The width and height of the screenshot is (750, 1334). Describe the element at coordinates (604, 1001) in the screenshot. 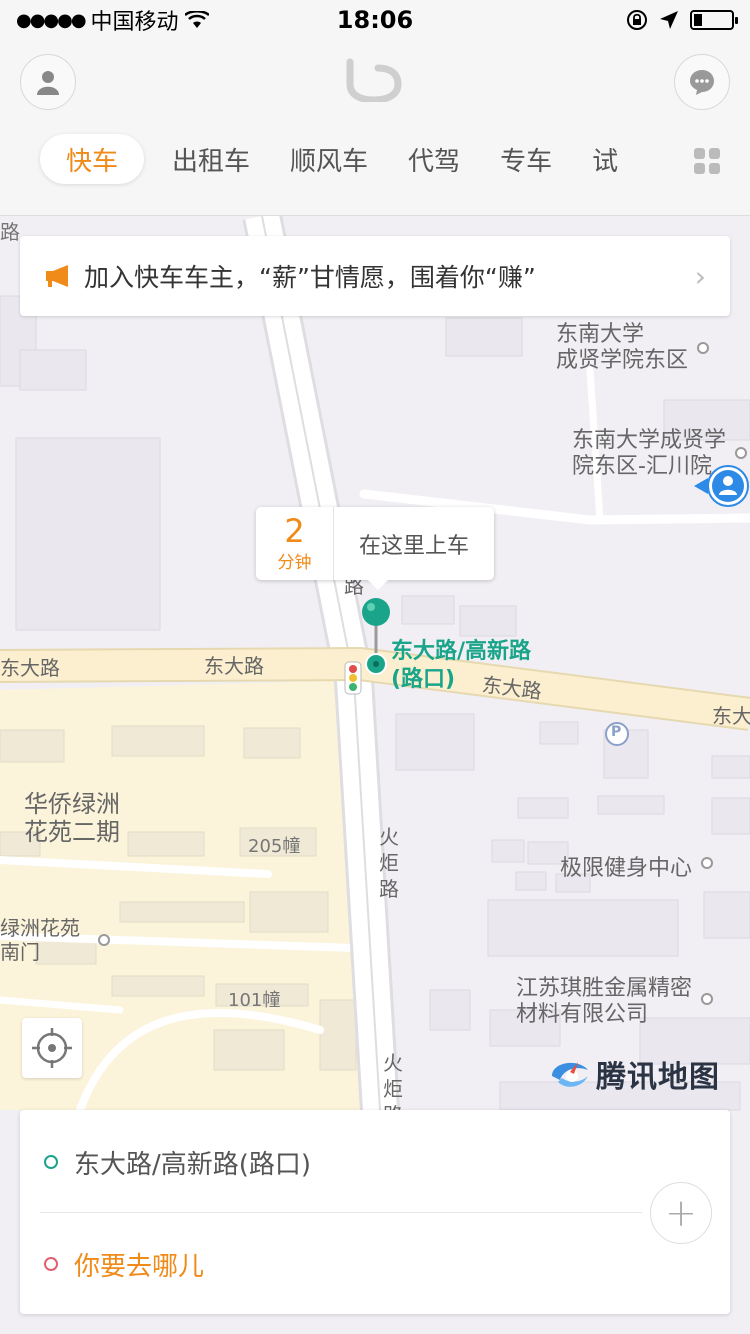

I see `map-label-poi: 江苏琪胜金属精密 材料有限公司` at that location.